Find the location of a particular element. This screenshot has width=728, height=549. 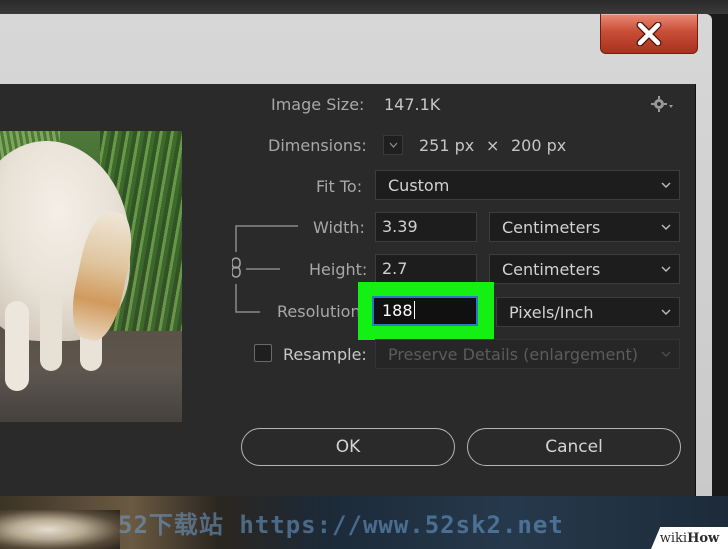

close-icon is located at coordinates (649, 33).